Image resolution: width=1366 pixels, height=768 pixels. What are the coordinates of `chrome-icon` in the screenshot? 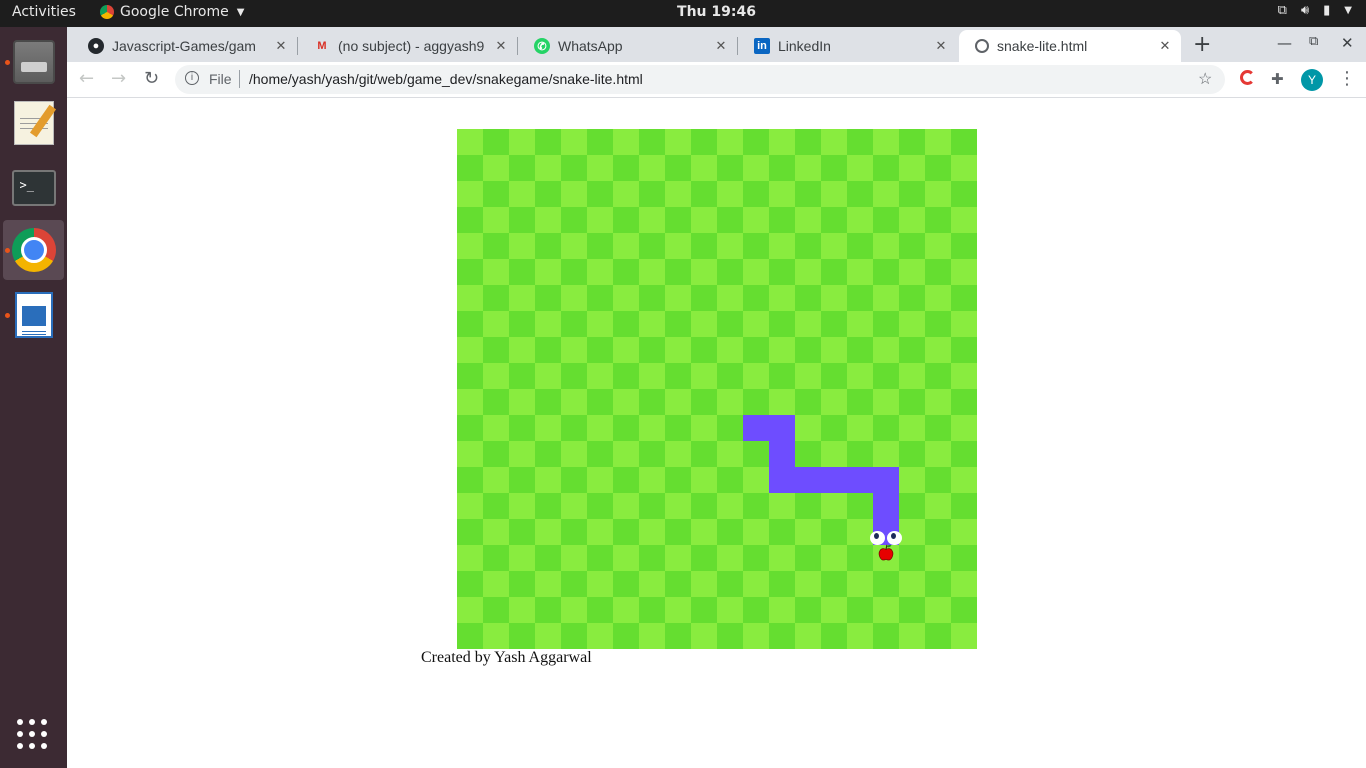 It's located at (33, 250).